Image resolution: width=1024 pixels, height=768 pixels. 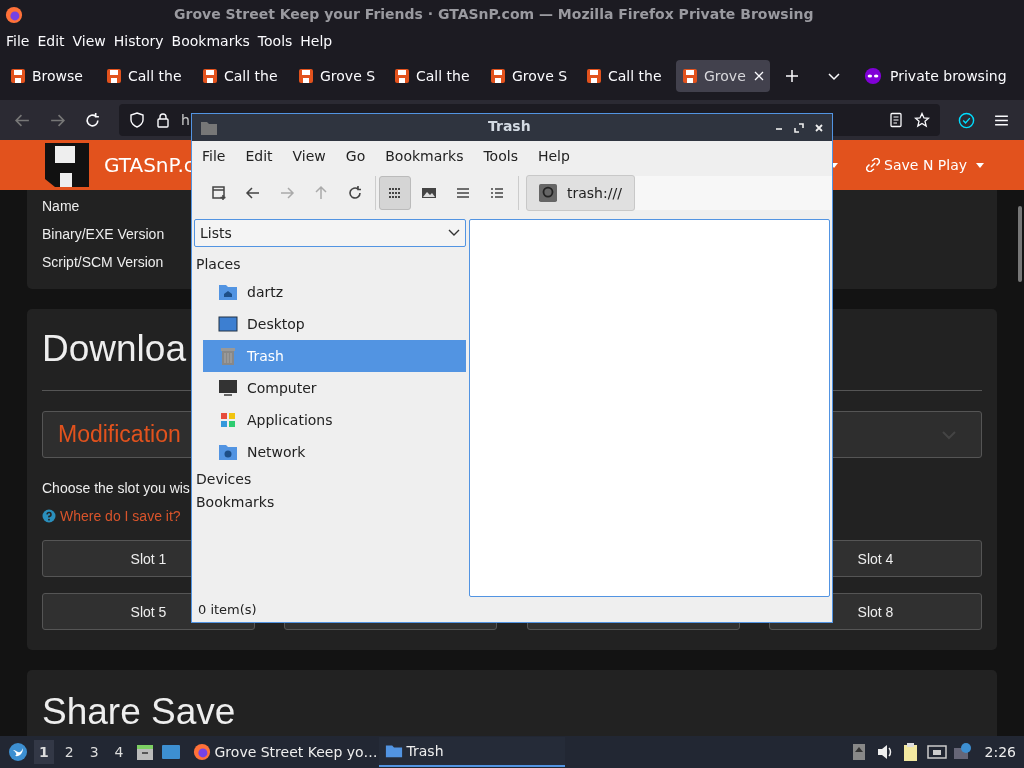 What do you see at coordinates (94, 752) in the screenshot?
I see `workspace-button: 3` at bounding box center [94, 752].